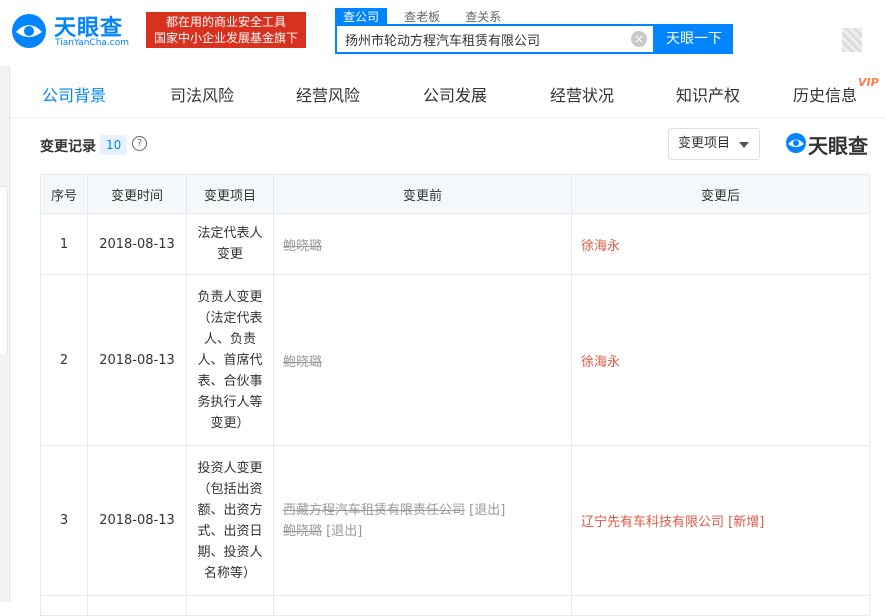 The width and height of the screenshot is (885, 616). Describe the element at coordinates (868, 82) in the screenshot. I see `vip-badge: VIP` at that location.